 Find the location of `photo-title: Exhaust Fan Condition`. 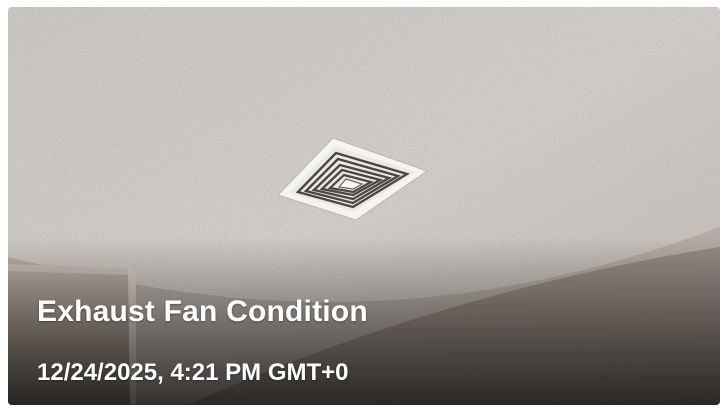

photo-title: Exhaust Fan Condition is located at coordinates (202, 311).